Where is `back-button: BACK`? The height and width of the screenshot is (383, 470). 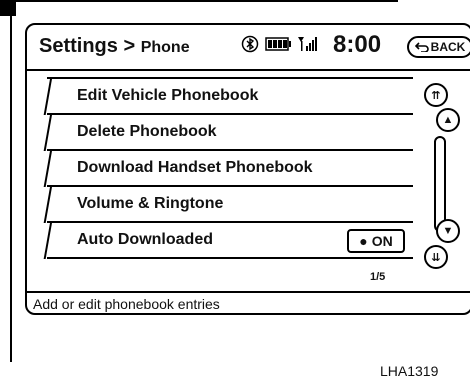
back-button: BACK is located at coordinates (438, 47).